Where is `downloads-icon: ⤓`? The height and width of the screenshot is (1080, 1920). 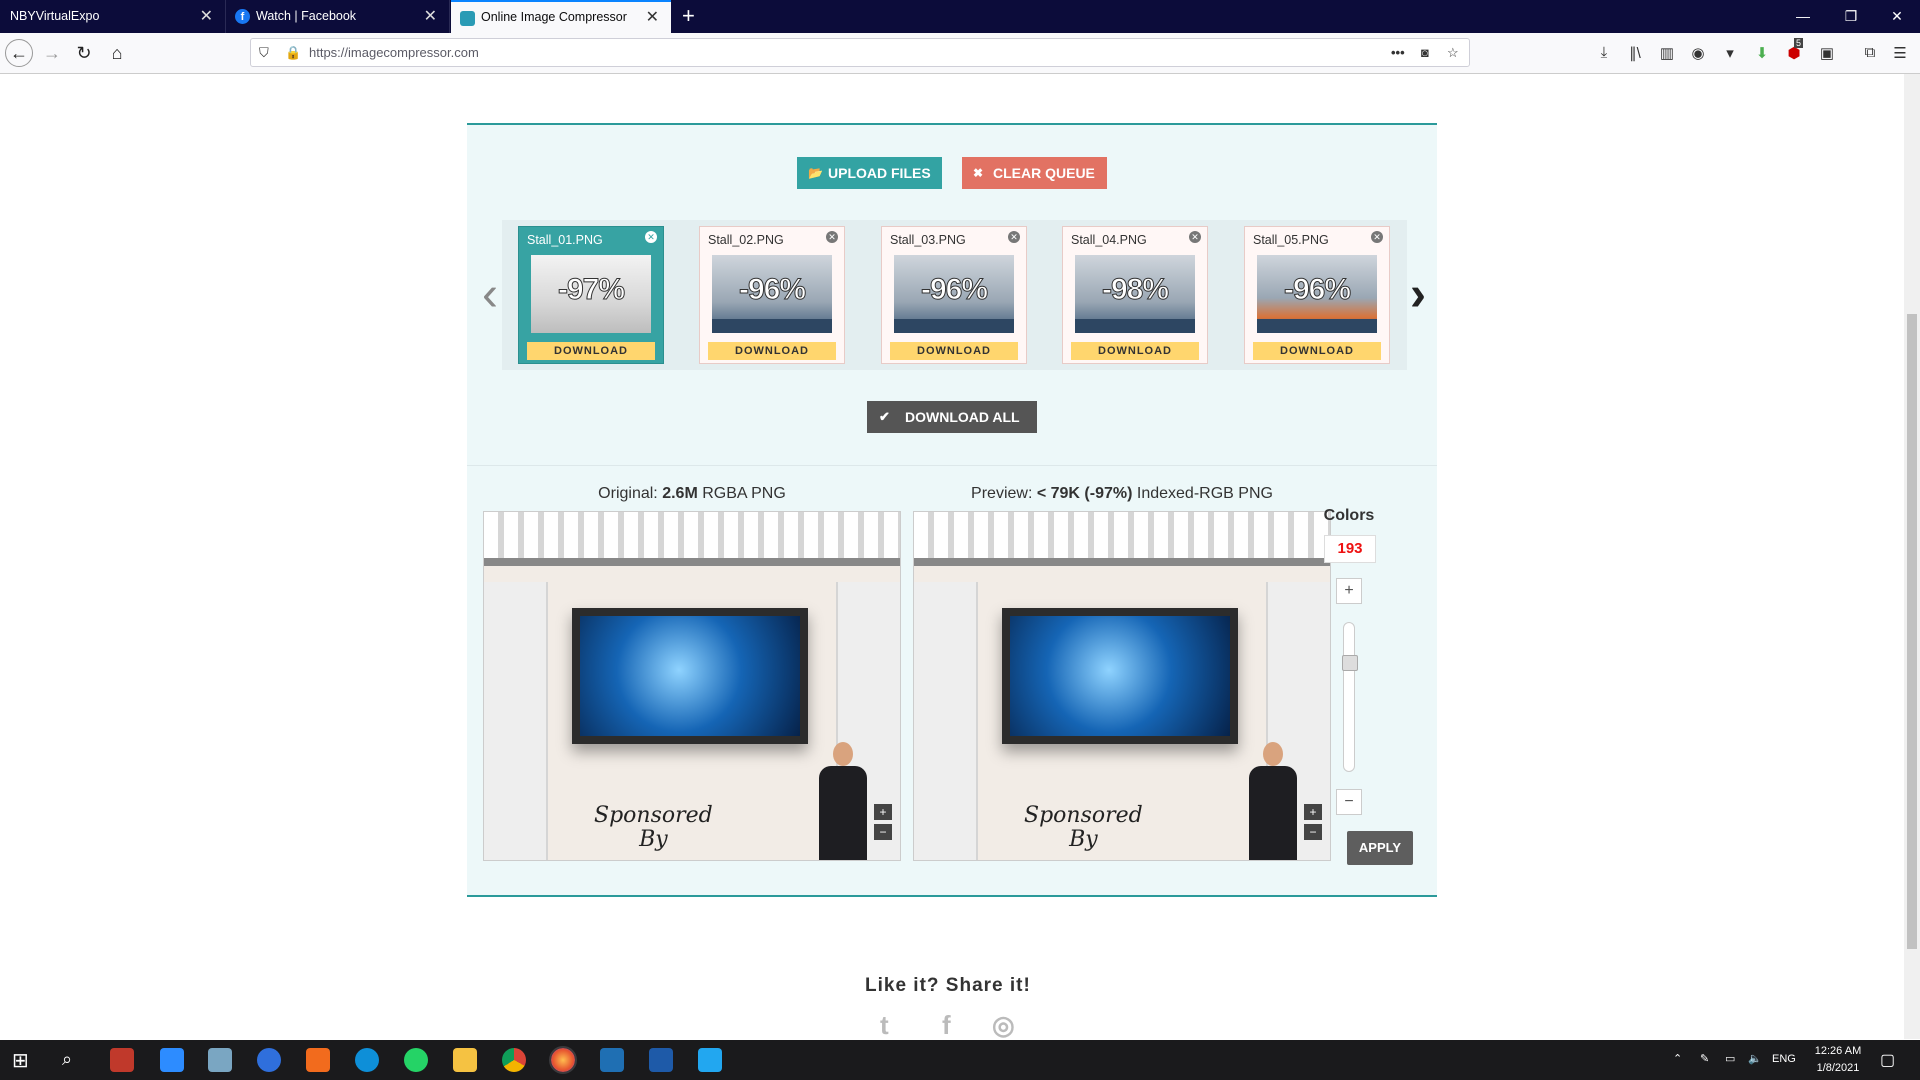
downloads-icon: ⤓ is located at coordinates (1604, 52).